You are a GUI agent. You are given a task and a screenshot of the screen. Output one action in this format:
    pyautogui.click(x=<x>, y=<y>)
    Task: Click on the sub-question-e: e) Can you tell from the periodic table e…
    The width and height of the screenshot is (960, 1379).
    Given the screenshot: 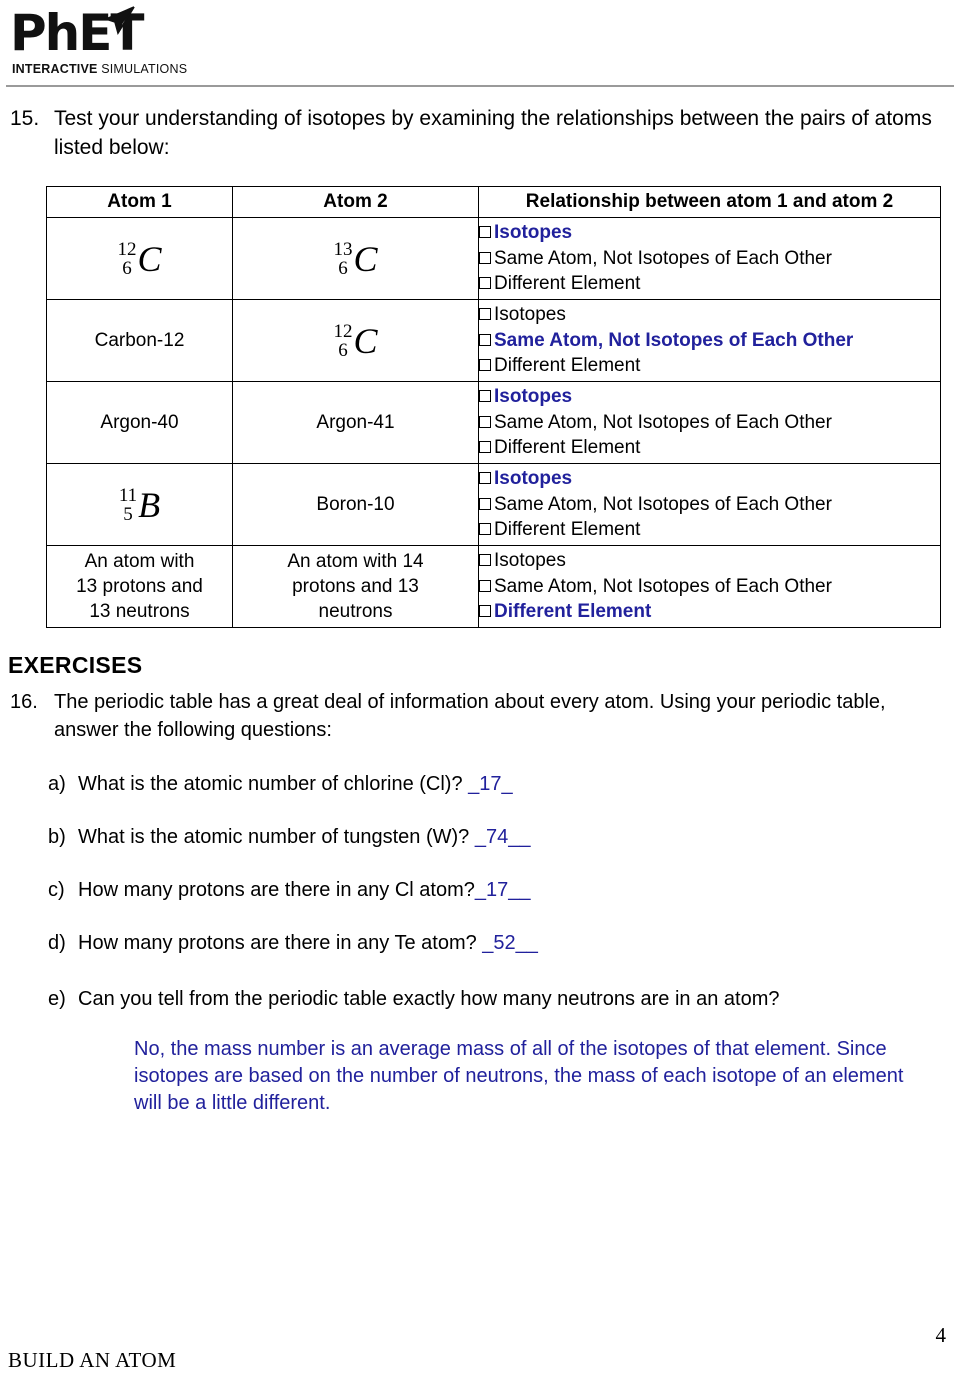 What is the action you would take?
    pyautogui.click(x=493, y=999)
    